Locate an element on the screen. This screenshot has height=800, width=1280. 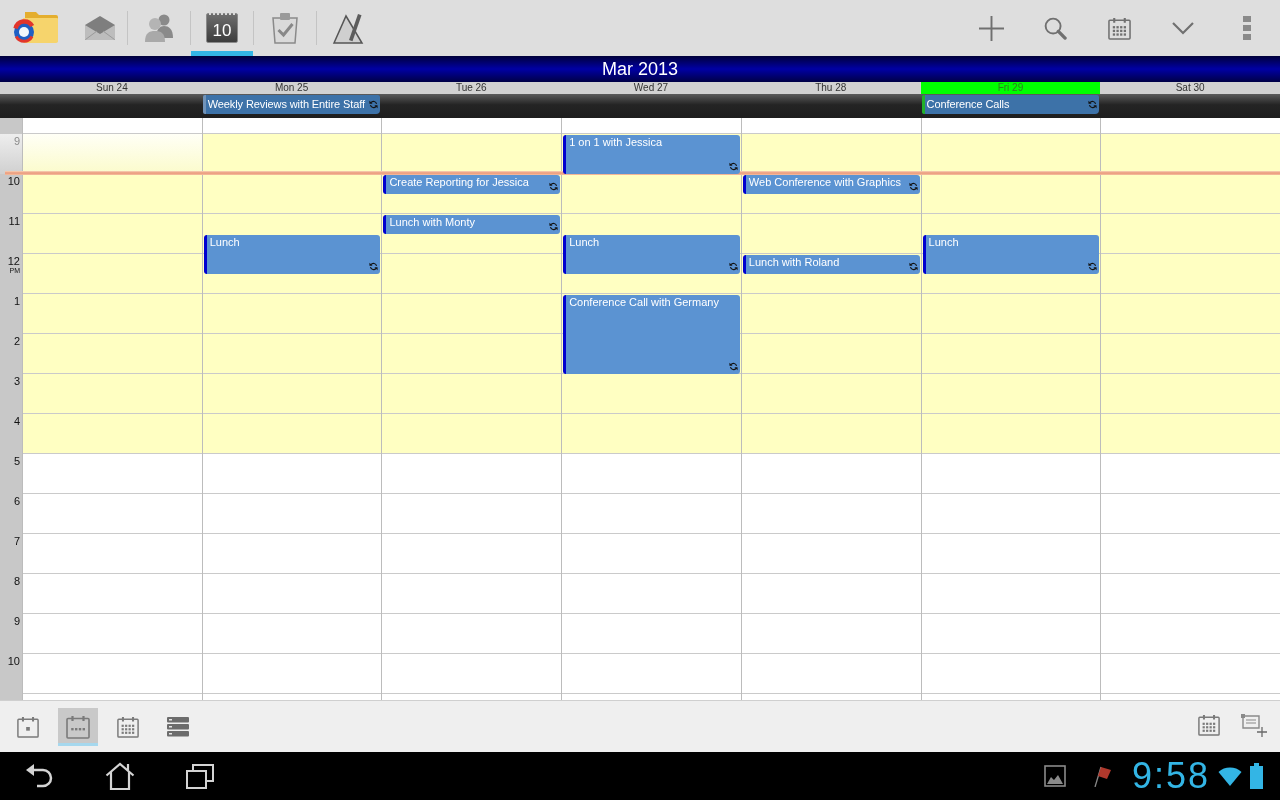
wifi-icon is located at coordinates (1230, 776).